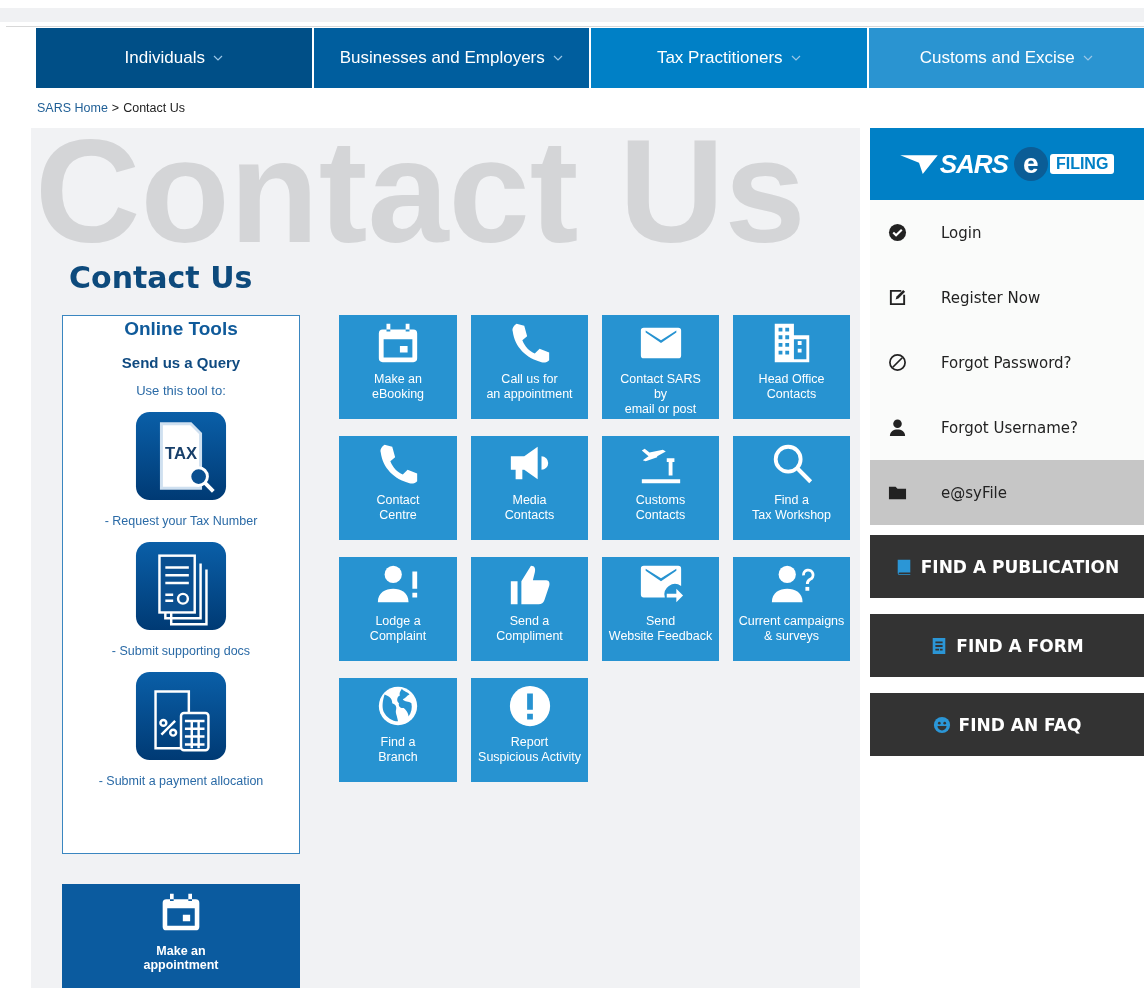  I want to click on nav-tab: Individuals, so click(174, 58).